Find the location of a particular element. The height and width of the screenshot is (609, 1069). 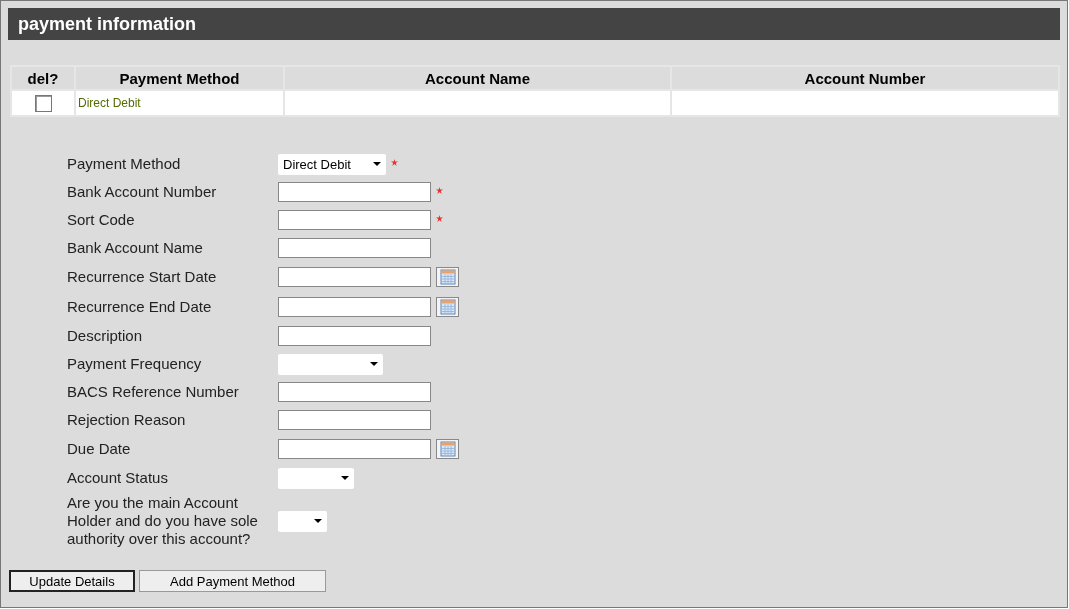

field-label: Account Status is located at coordinates (118, 478).